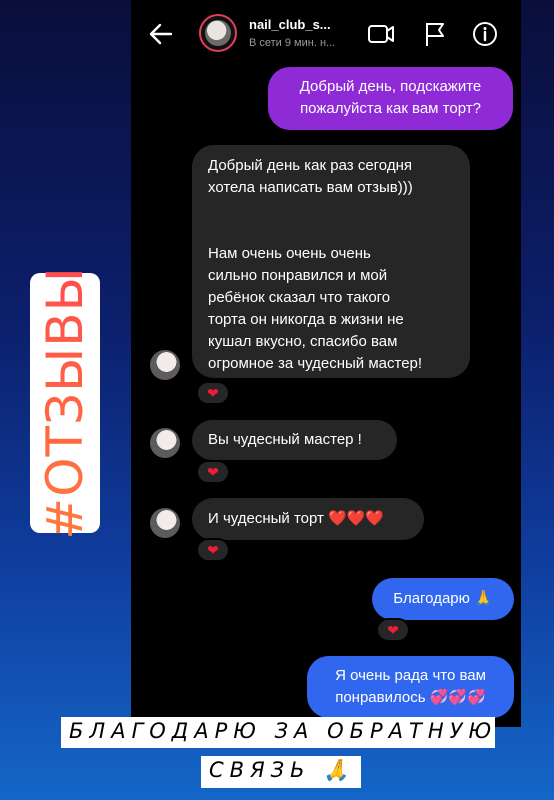 The height and width of the screenshot is (800, 554). What do you see at coordinates (161, 34) in the screenshot?
I see `back-arrow-icon` at bounding box center [161, 34].